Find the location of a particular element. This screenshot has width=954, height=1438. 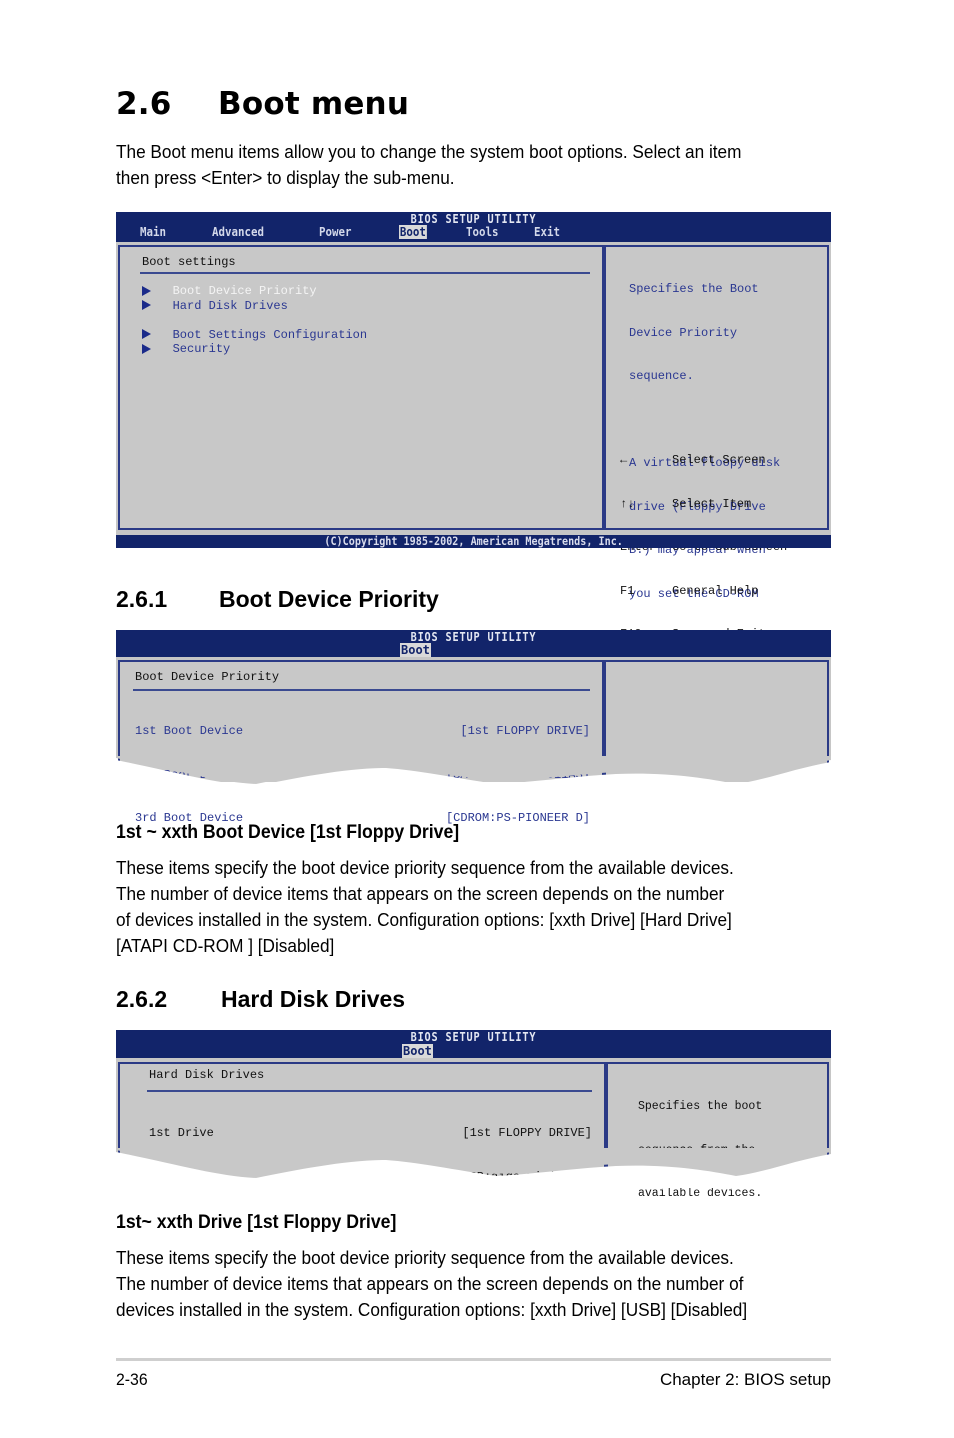

chapter-title: Chapter 2: BIOS setup is located at coordinates (745, 1379).